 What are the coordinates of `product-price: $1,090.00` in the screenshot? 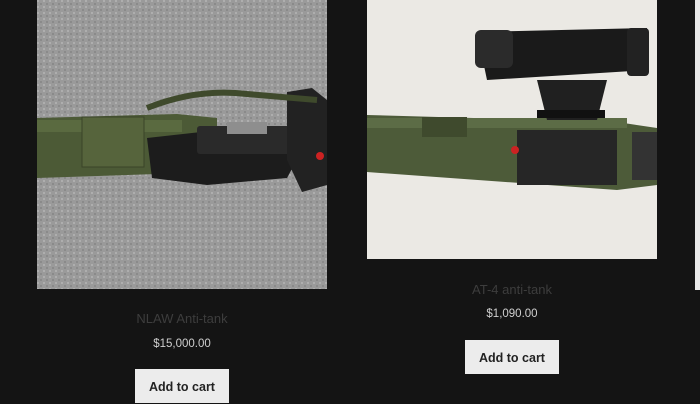 It's located at (512, 314).